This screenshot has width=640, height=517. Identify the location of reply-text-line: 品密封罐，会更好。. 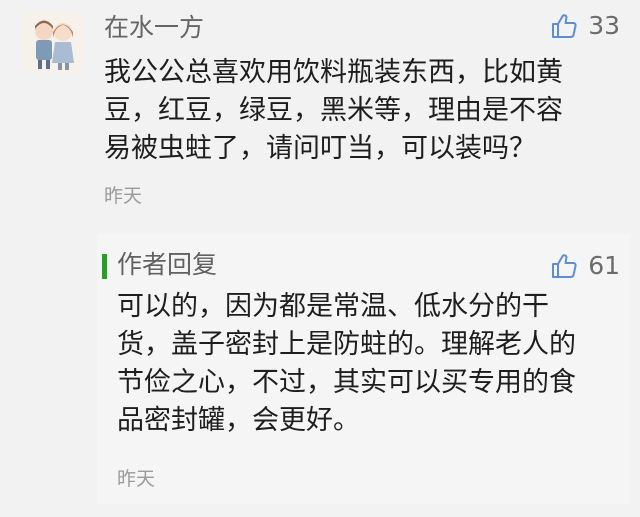
(238, 420).